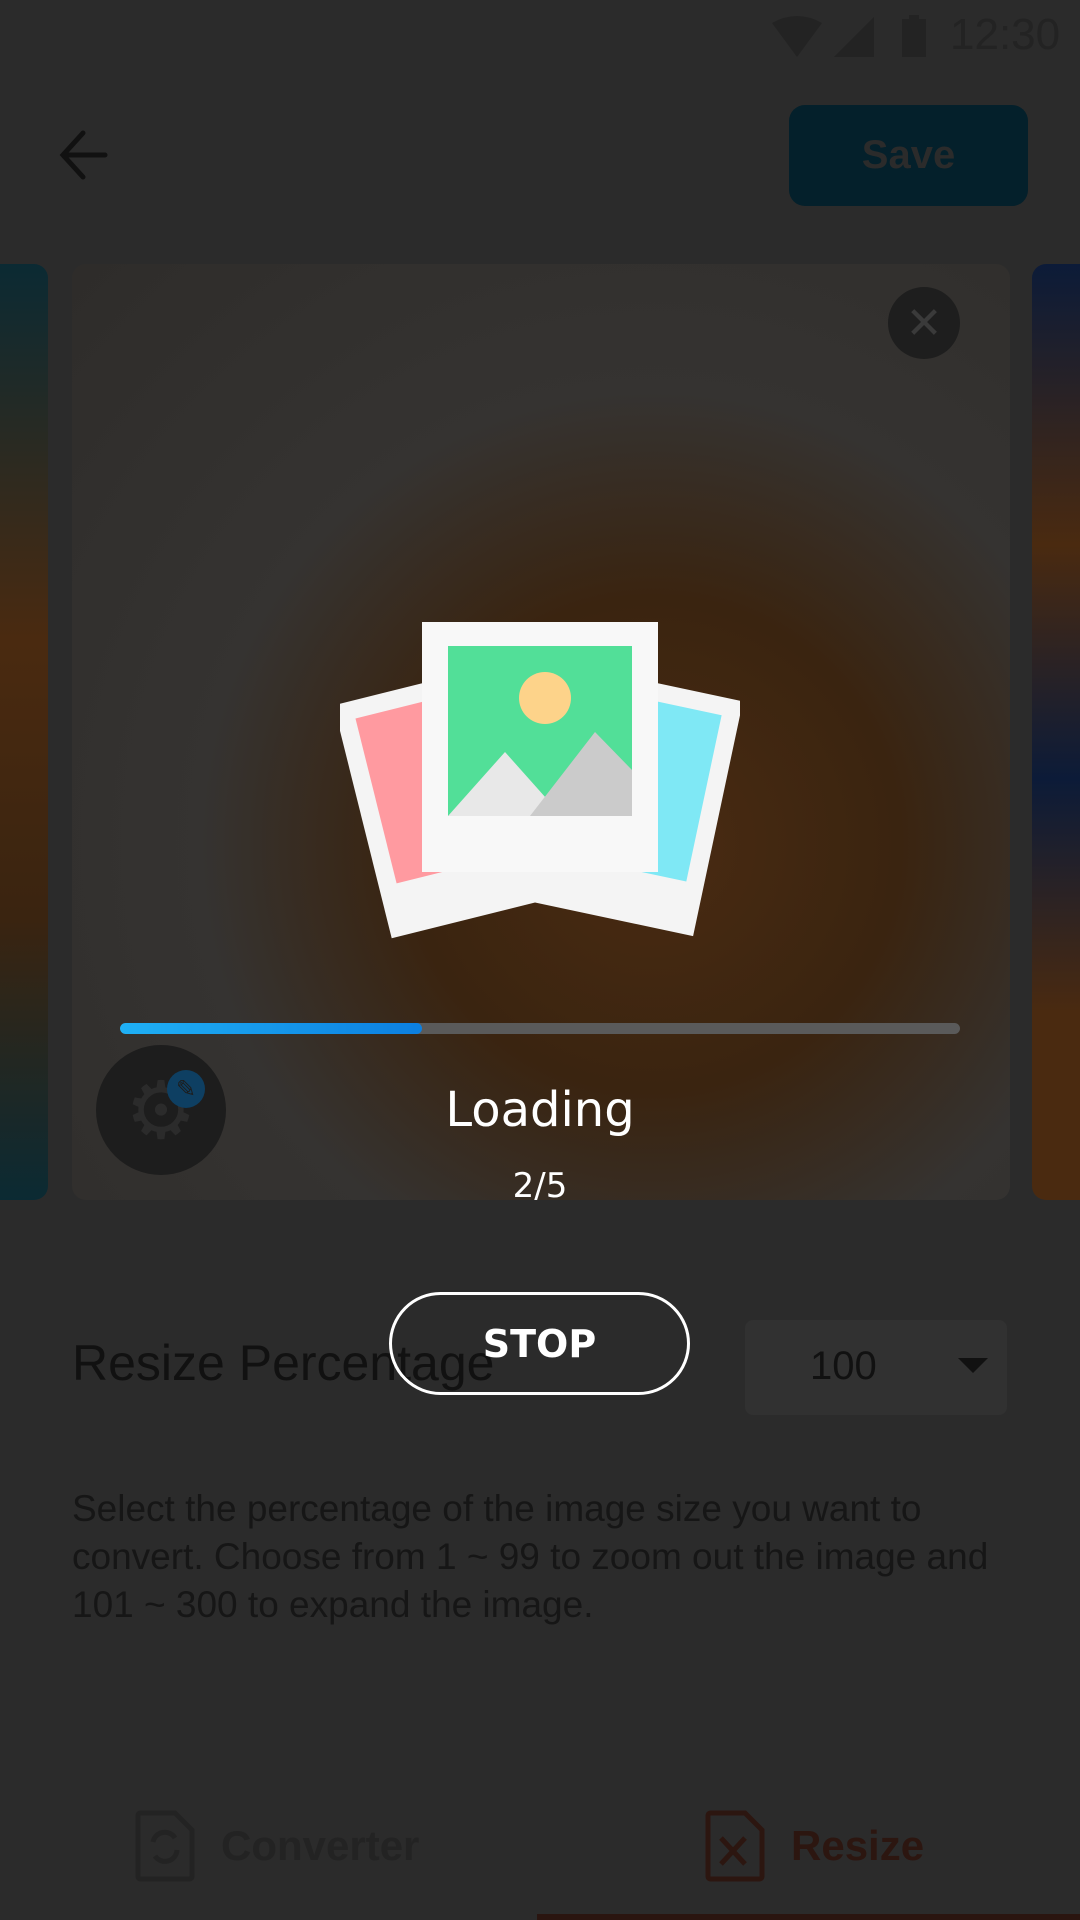 This screenshot has width=1080, height=1920. Describe the element at coordinates (540, 1028) in the screenshot. I see `loading-progress-bar` at that location.